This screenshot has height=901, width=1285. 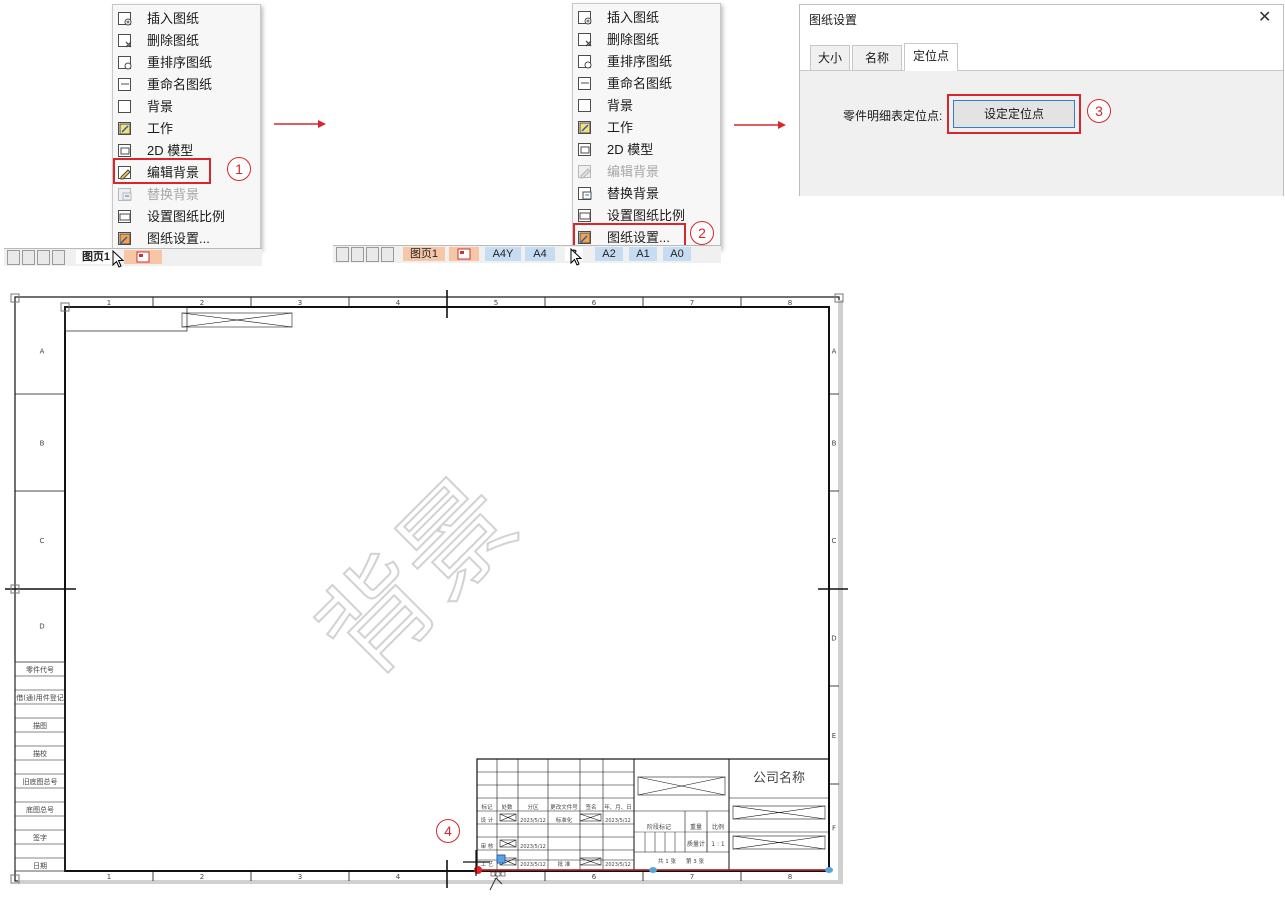 What do you see at coordinates (487, 846) in the screenshot?
I see `person-role-label: 审 核` at bounding box center [487, 846].